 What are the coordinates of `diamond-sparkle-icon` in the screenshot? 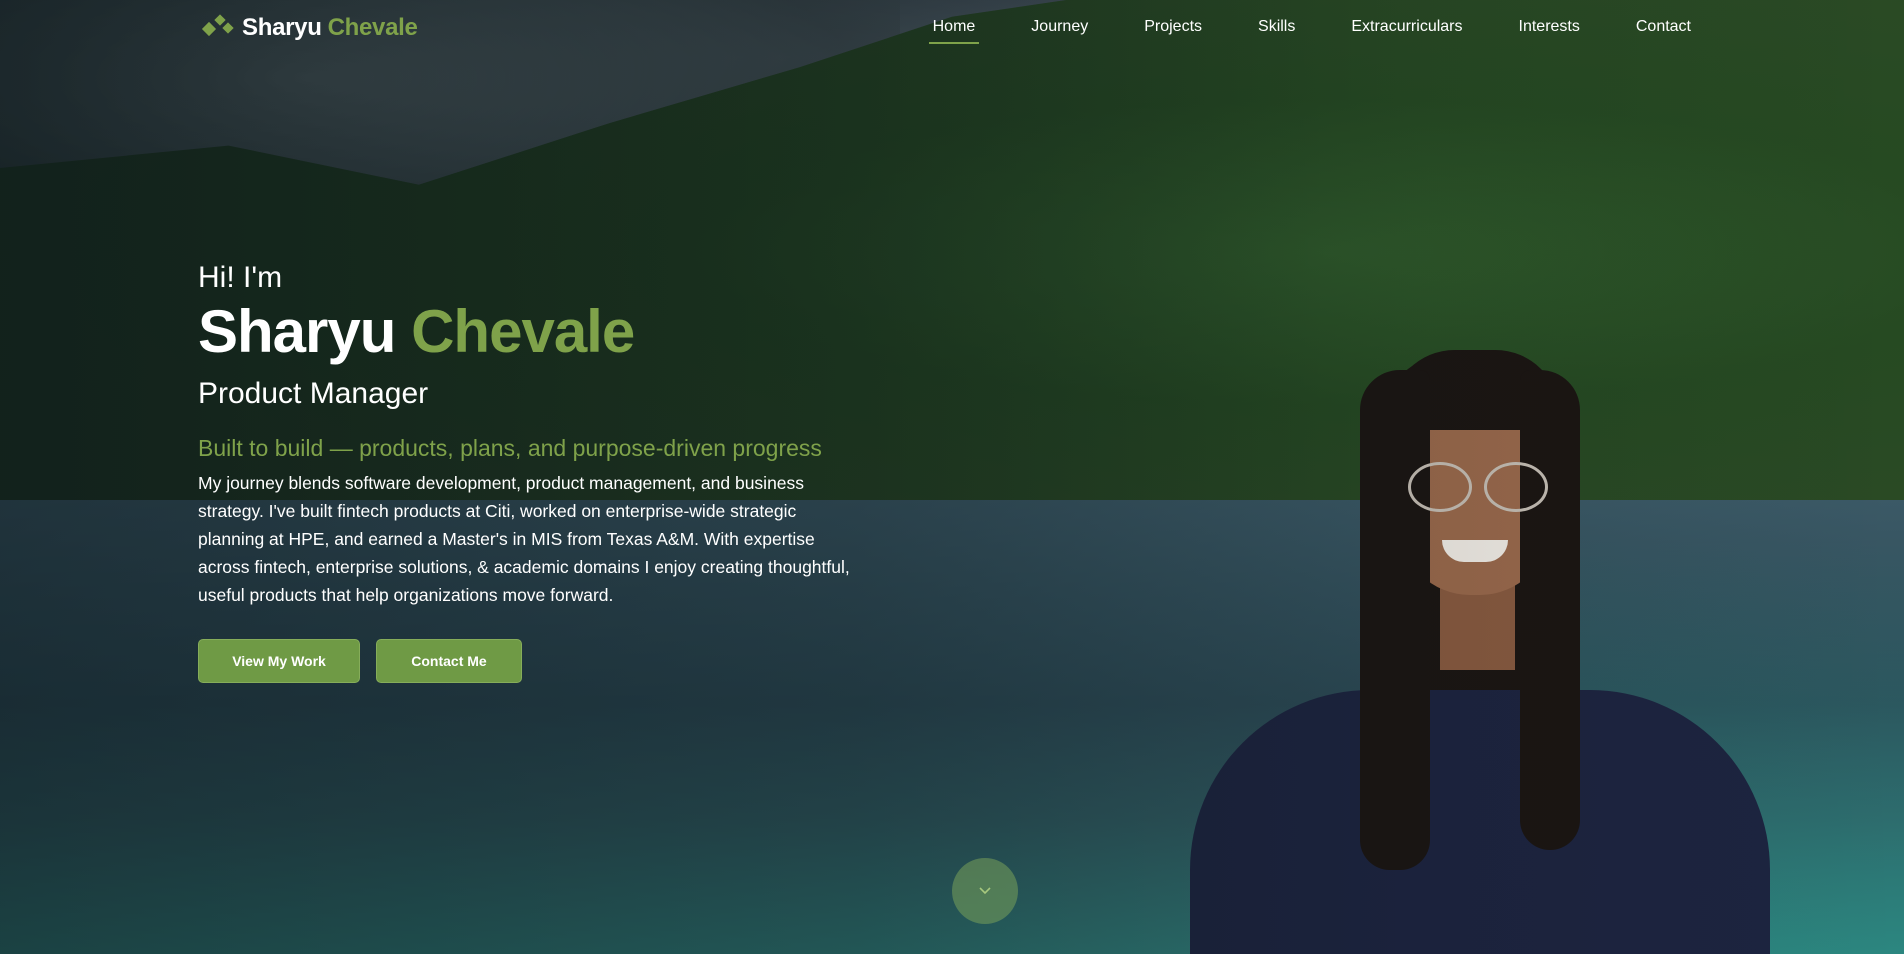 It's located at (218, 28).